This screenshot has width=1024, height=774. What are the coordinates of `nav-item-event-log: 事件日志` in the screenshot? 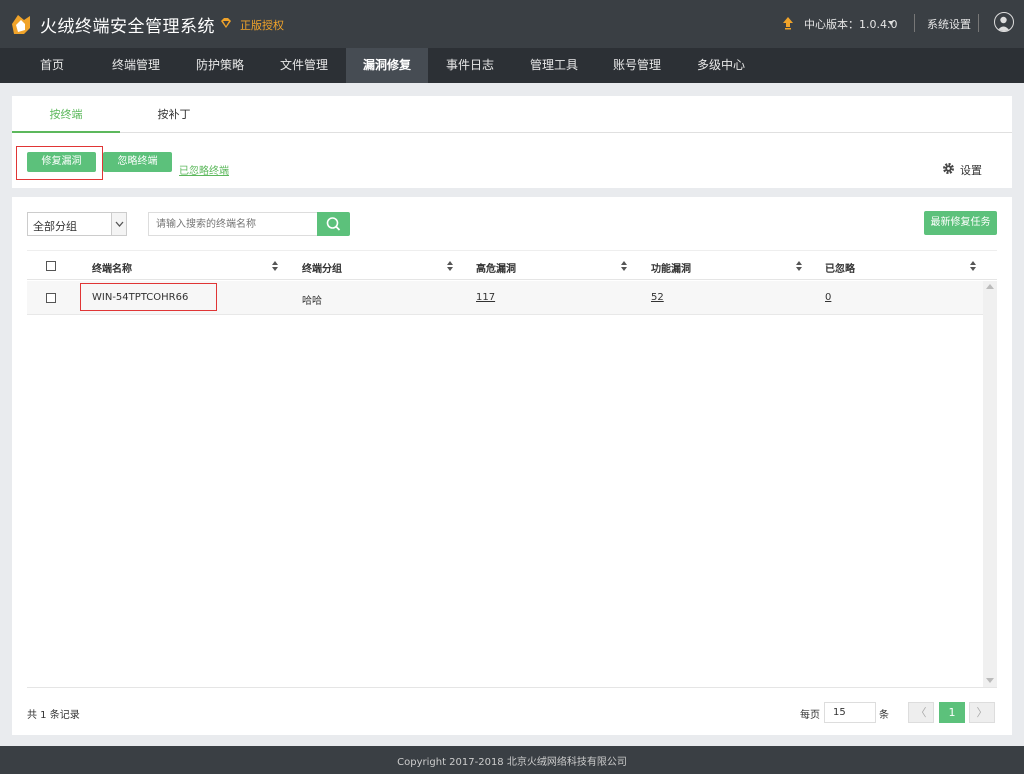 It's located at (470, 65).